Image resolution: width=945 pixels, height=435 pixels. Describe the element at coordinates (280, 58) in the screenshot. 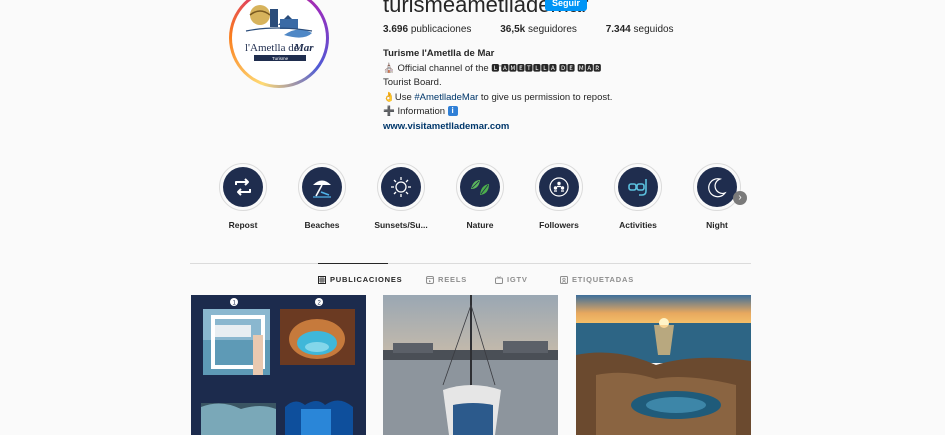

I see `svg-text: Turisme` at that location.